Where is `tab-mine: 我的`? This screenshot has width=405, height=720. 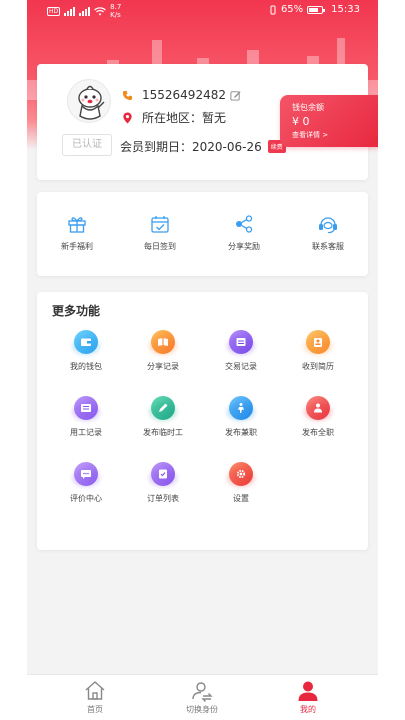
tab-mine: 我的 is located at coordinates (308, 697).